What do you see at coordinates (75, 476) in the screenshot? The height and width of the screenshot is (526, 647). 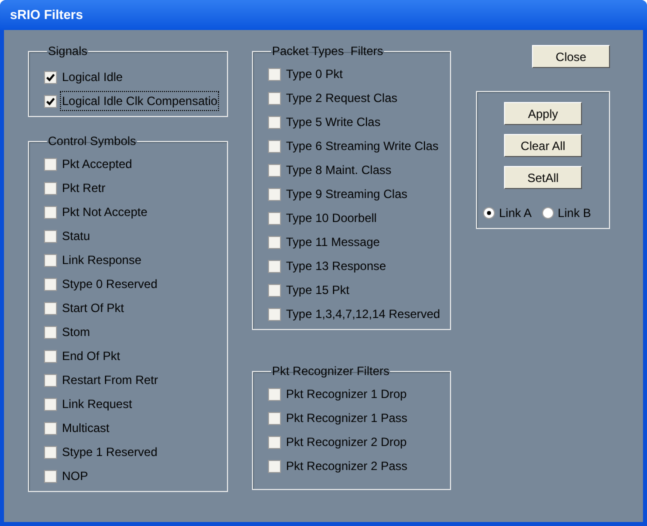 I see `checkbox-label: NOP` at bounding box center [75, 476].